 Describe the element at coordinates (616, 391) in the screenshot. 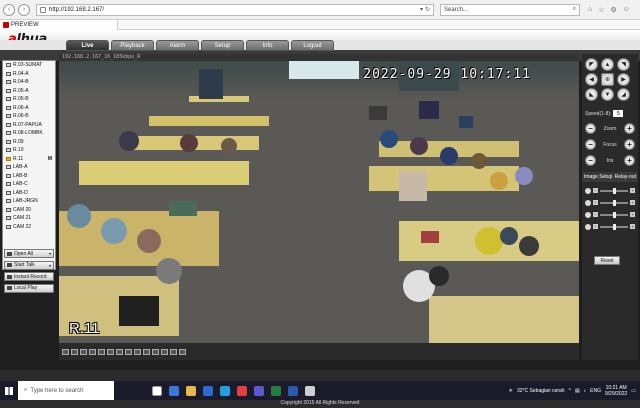

I see `clock: 10:21 AM 9/29/2022` at that location.